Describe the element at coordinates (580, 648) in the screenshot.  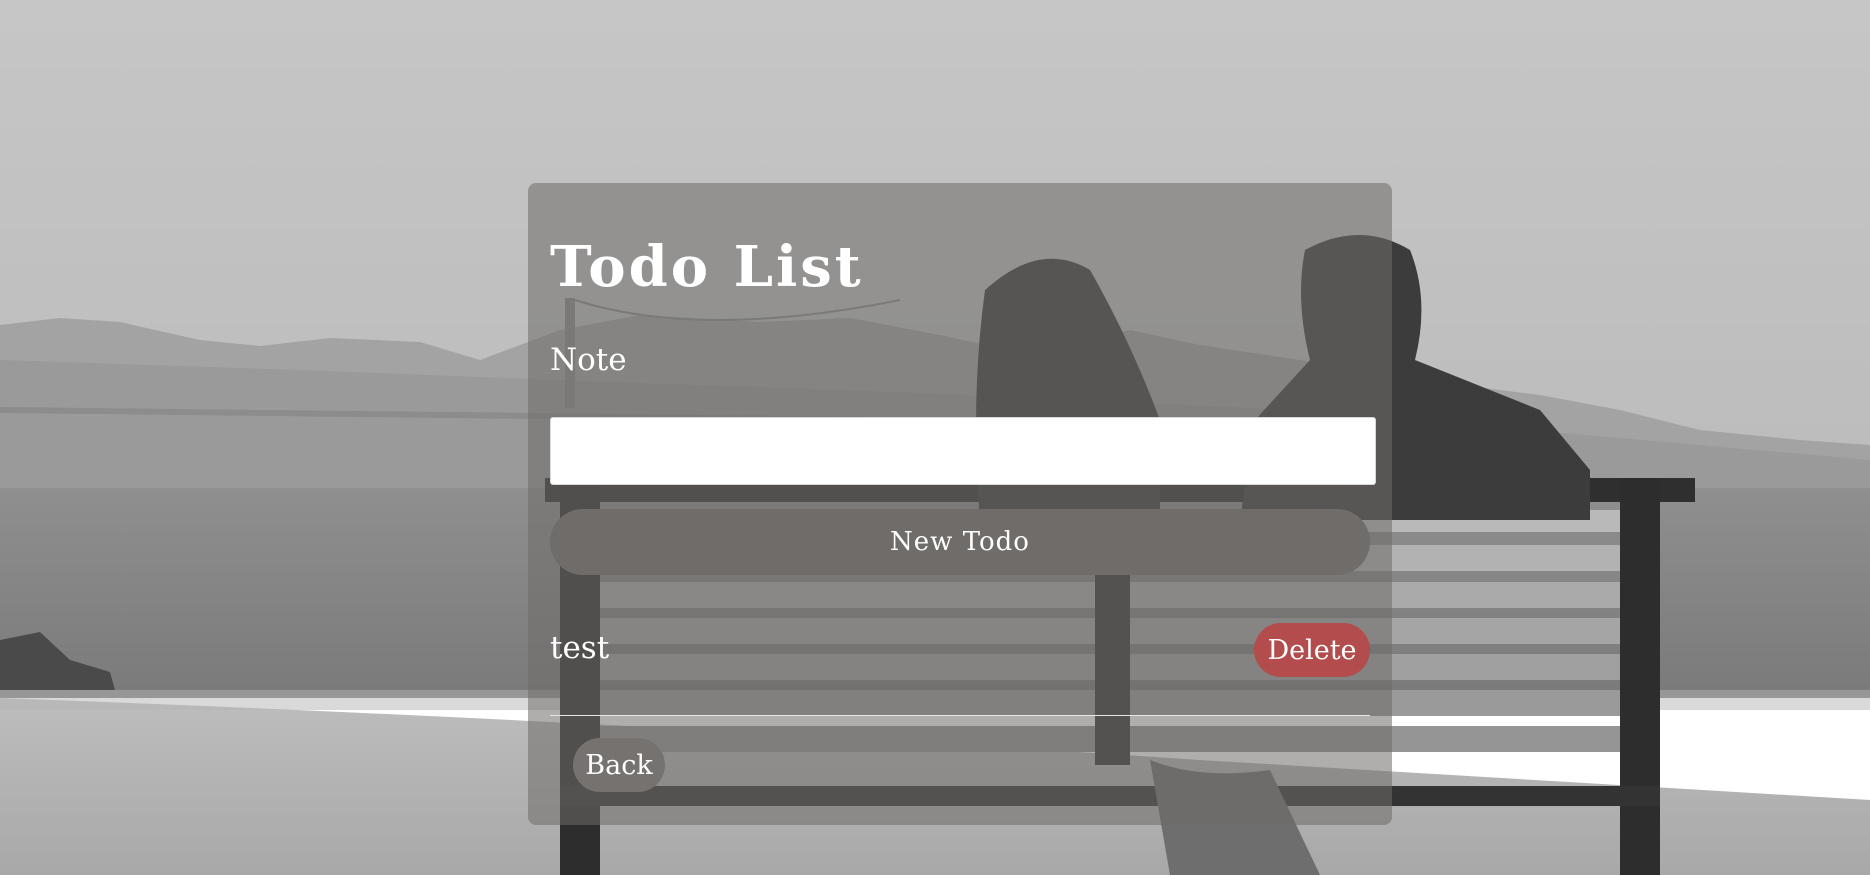
I see `todo-item-text: test` at that location.